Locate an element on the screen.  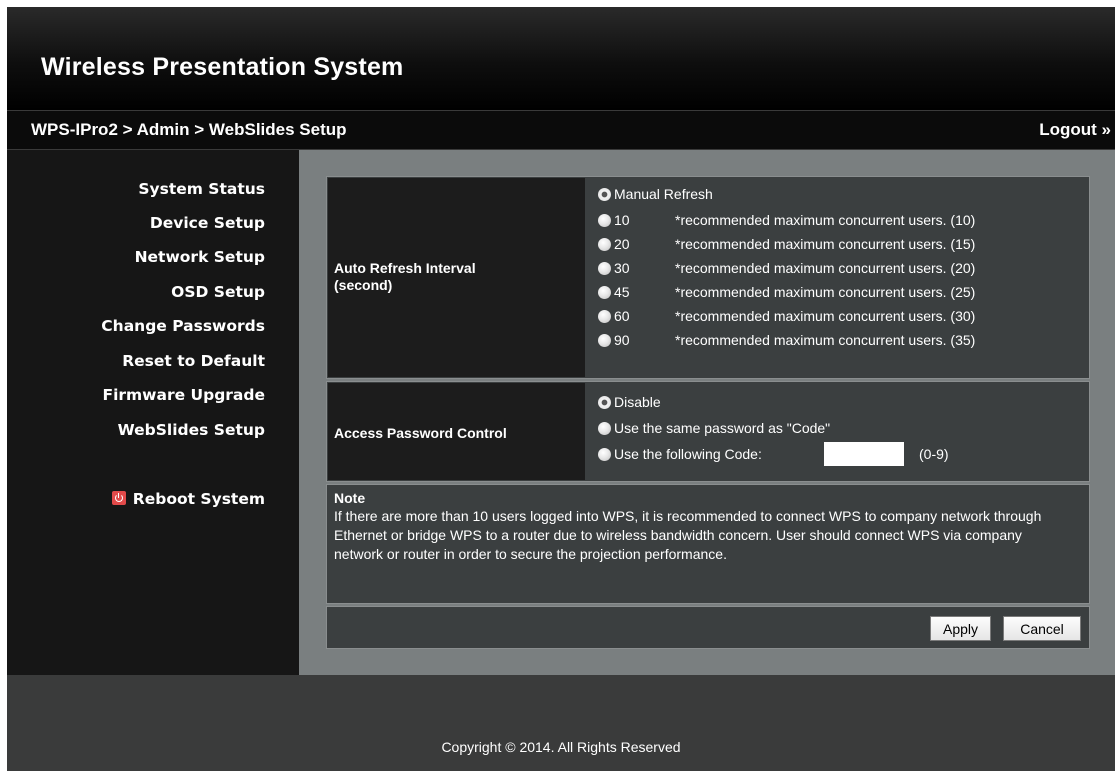
option-value: 30 is located at coordinates (622, 268).